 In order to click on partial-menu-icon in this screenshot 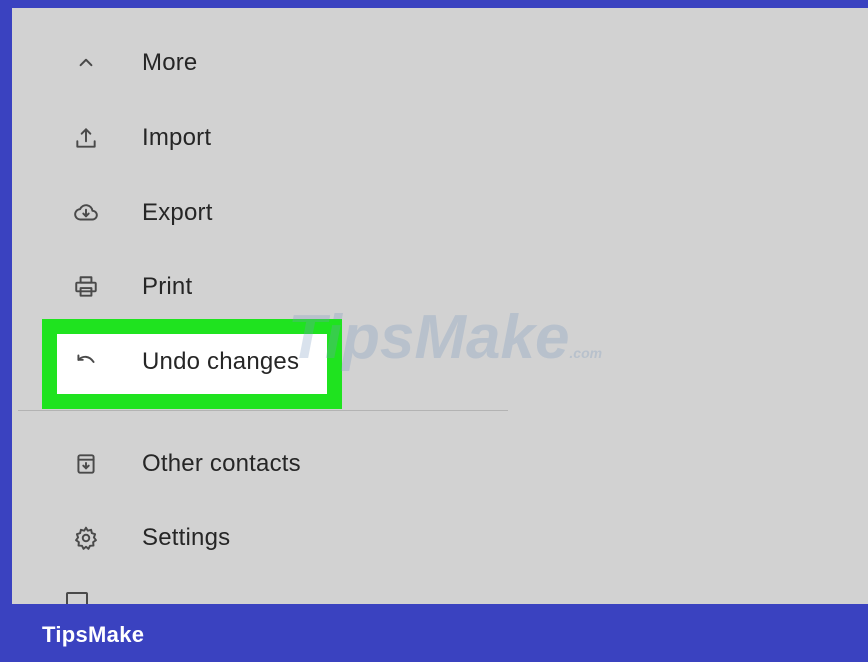, I will do `click(77, 598)`.